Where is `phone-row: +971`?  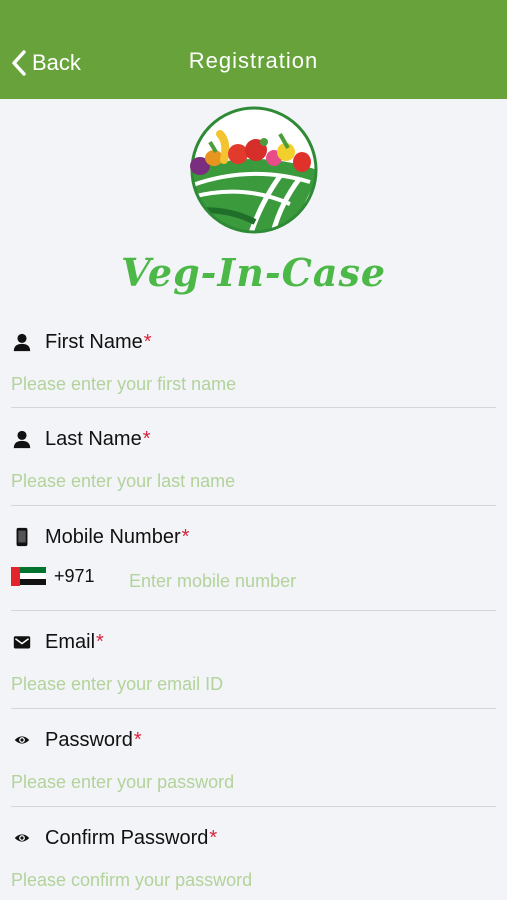
phone-row: +971 is located at coordinates (53, 576).